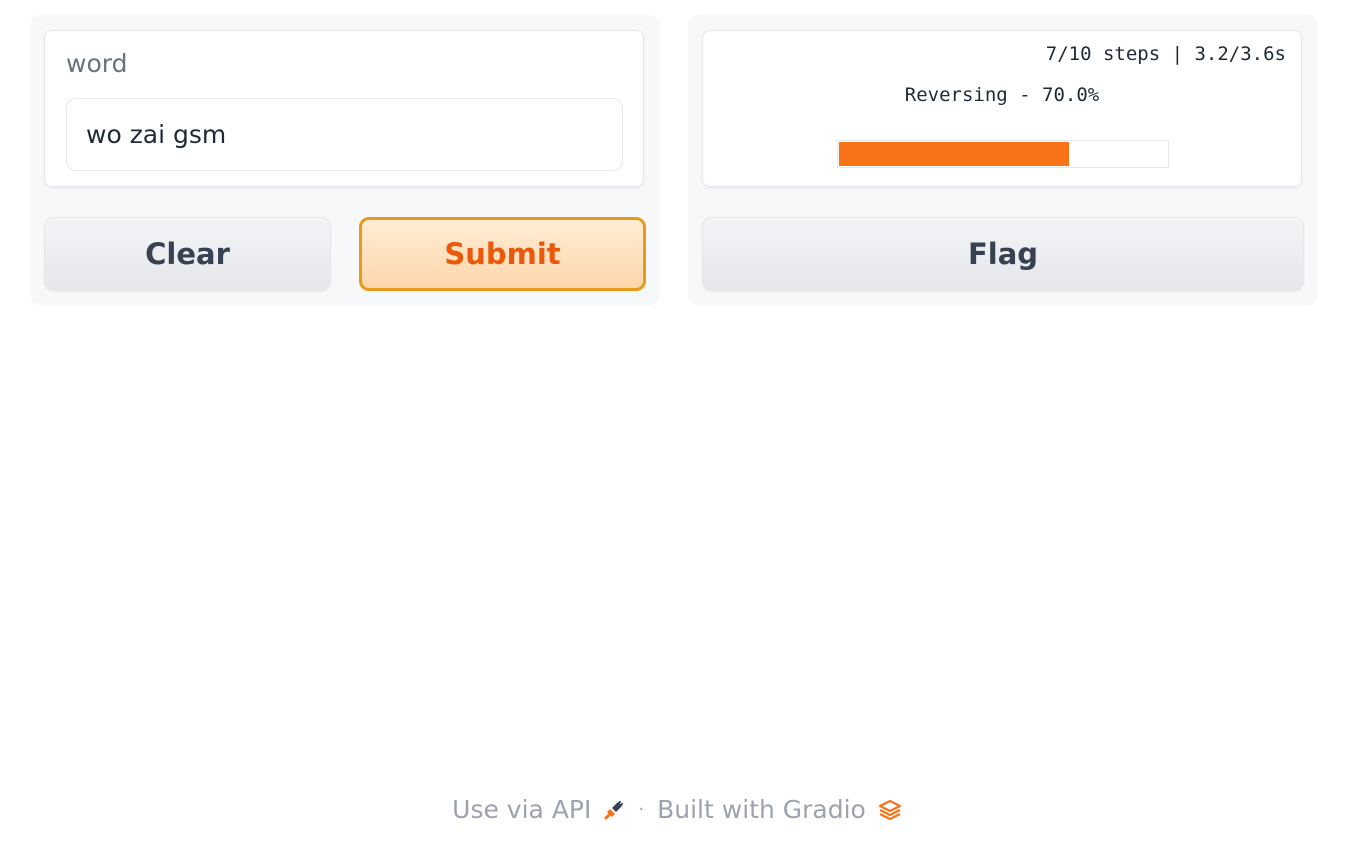  I want to click on progress-steps: 7/10 steps | 3.2/3.6s, so click(1165, 54).